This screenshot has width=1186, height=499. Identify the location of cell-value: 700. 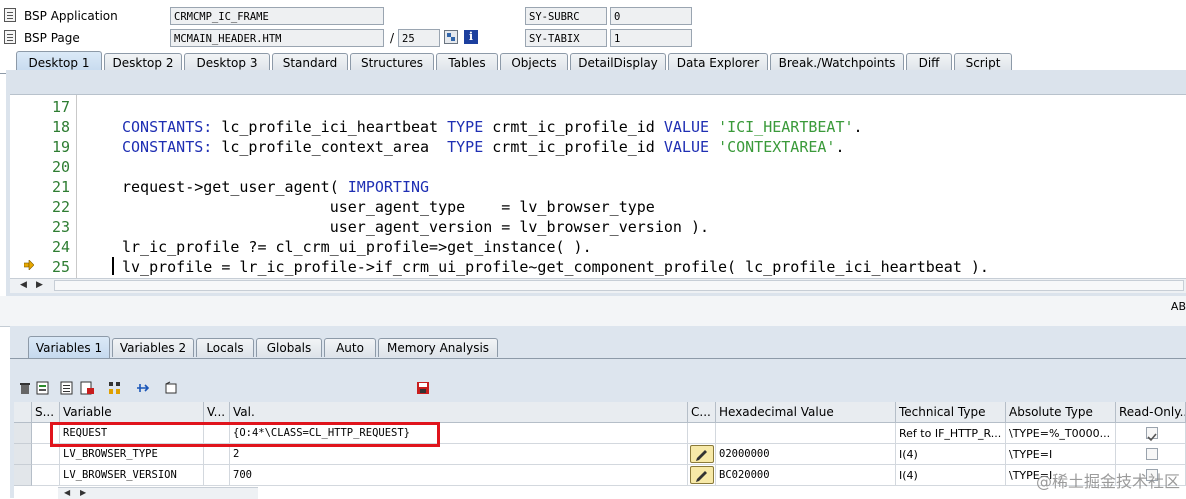
(459, 475).